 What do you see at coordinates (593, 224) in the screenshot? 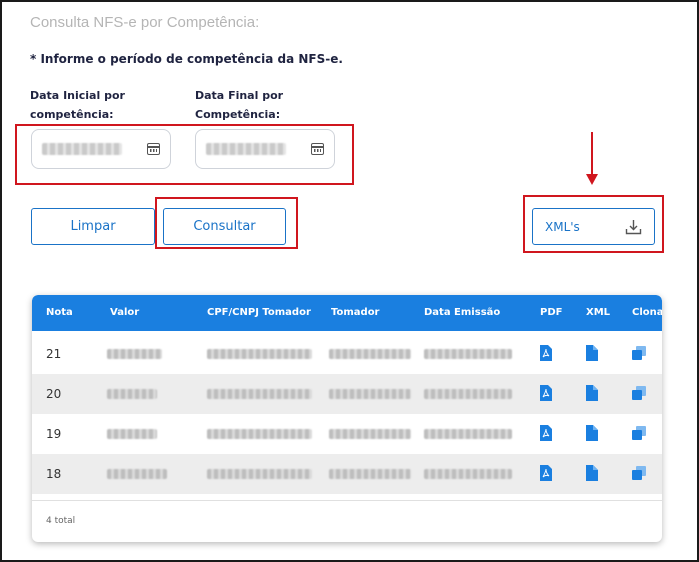
I see `highlight-box-xml` at bounding box center [593, 224].